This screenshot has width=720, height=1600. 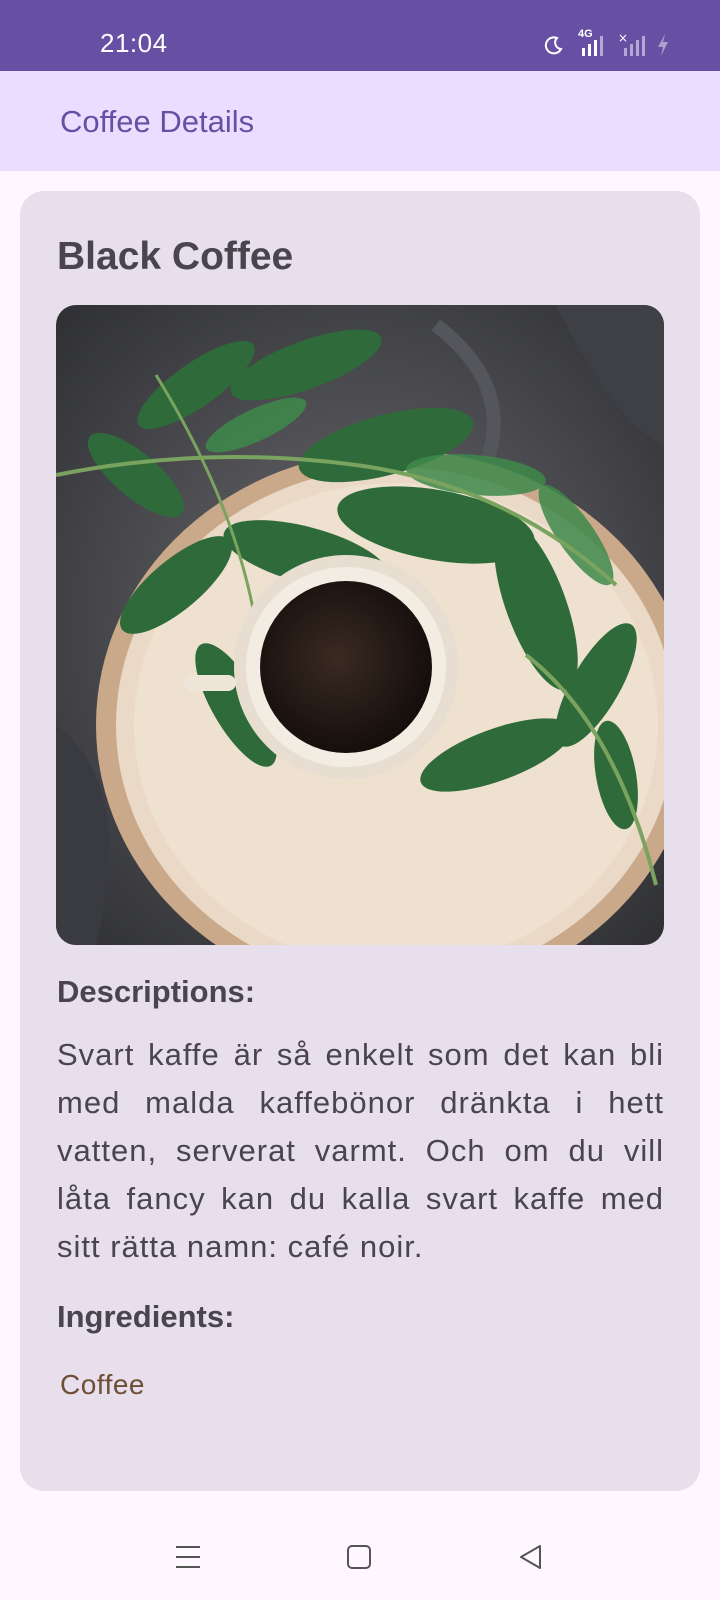 I want to click on ingredients-label: Ingredients:, so click(x=146, y=1316).